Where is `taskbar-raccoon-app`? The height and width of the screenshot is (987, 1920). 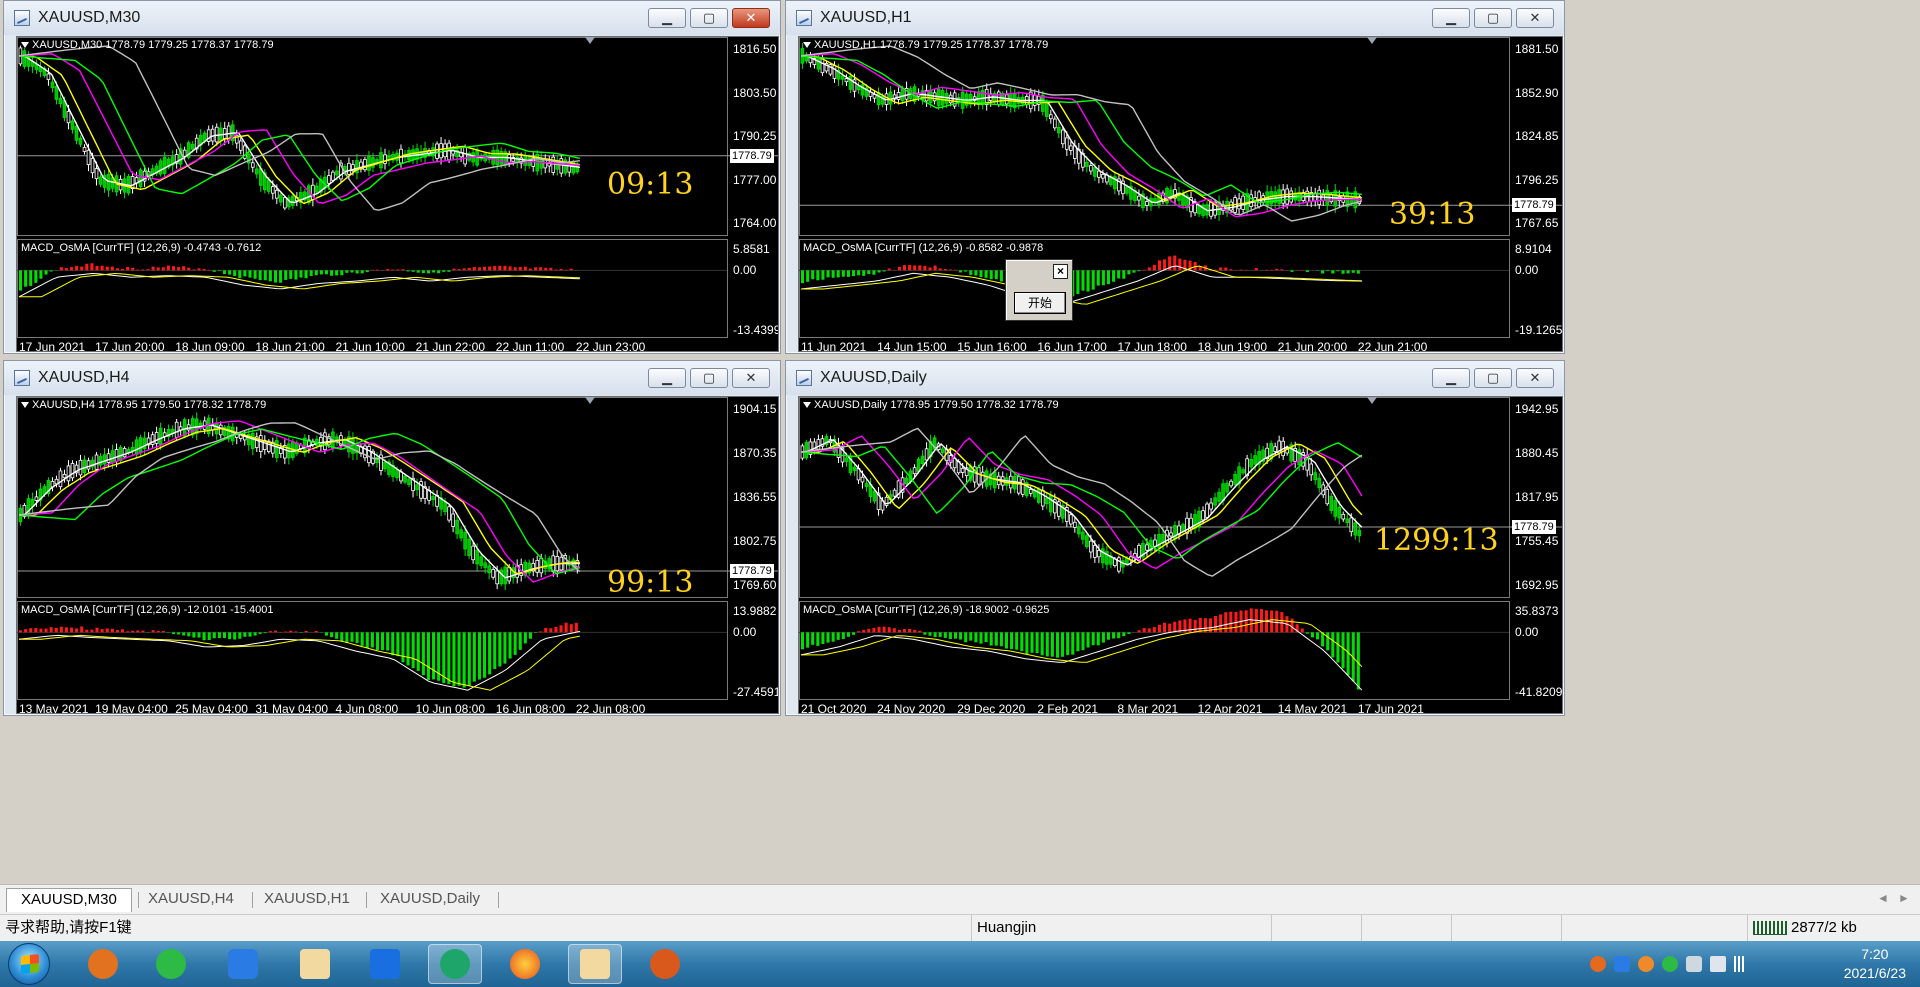
taskbar-raccoon-app is located at coordinates (665, 964).